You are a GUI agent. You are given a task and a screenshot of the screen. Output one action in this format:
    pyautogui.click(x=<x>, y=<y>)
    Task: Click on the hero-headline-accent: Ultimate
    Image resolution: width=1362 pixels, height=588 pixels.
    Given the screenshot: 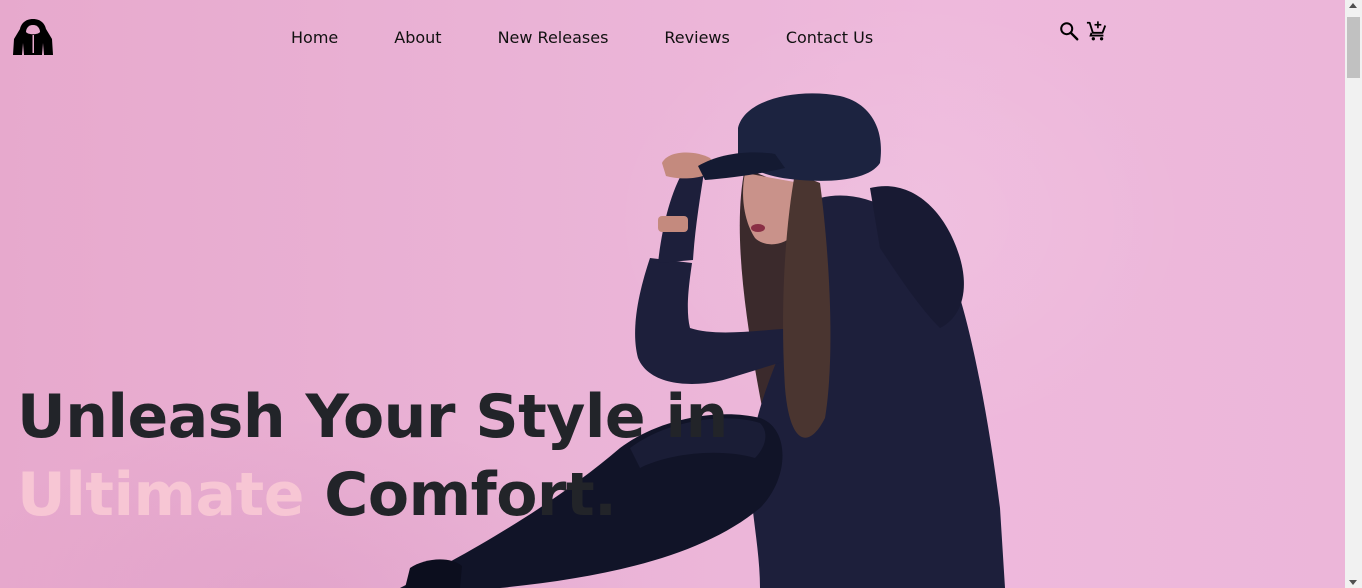 What is the action you would take?
    pyautogui.click(x=160, y=495)
    